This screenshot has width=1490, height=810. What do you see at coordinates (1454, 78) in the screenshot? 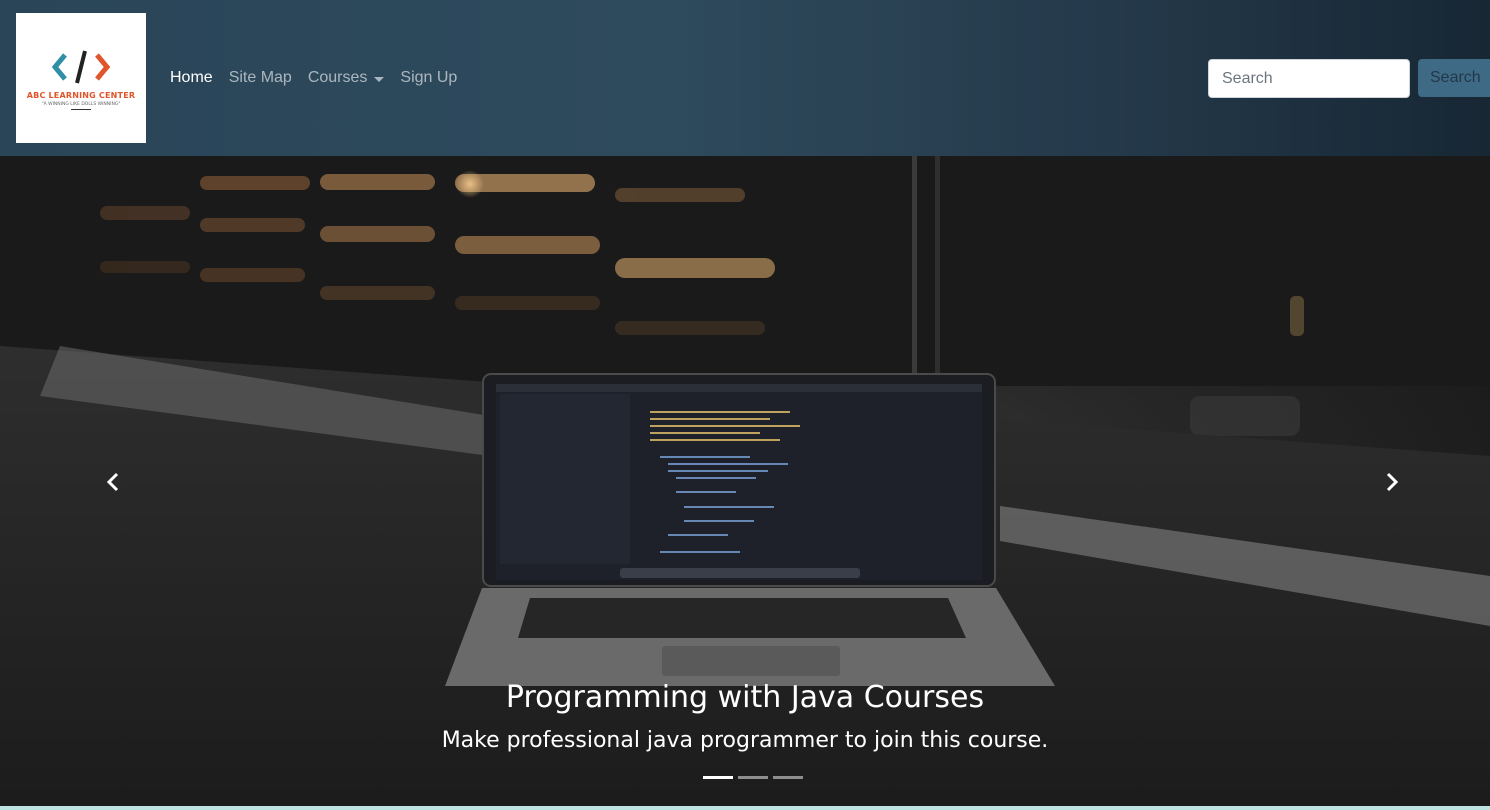
I see `search-button: Search` at bounding box center [1454, 78].